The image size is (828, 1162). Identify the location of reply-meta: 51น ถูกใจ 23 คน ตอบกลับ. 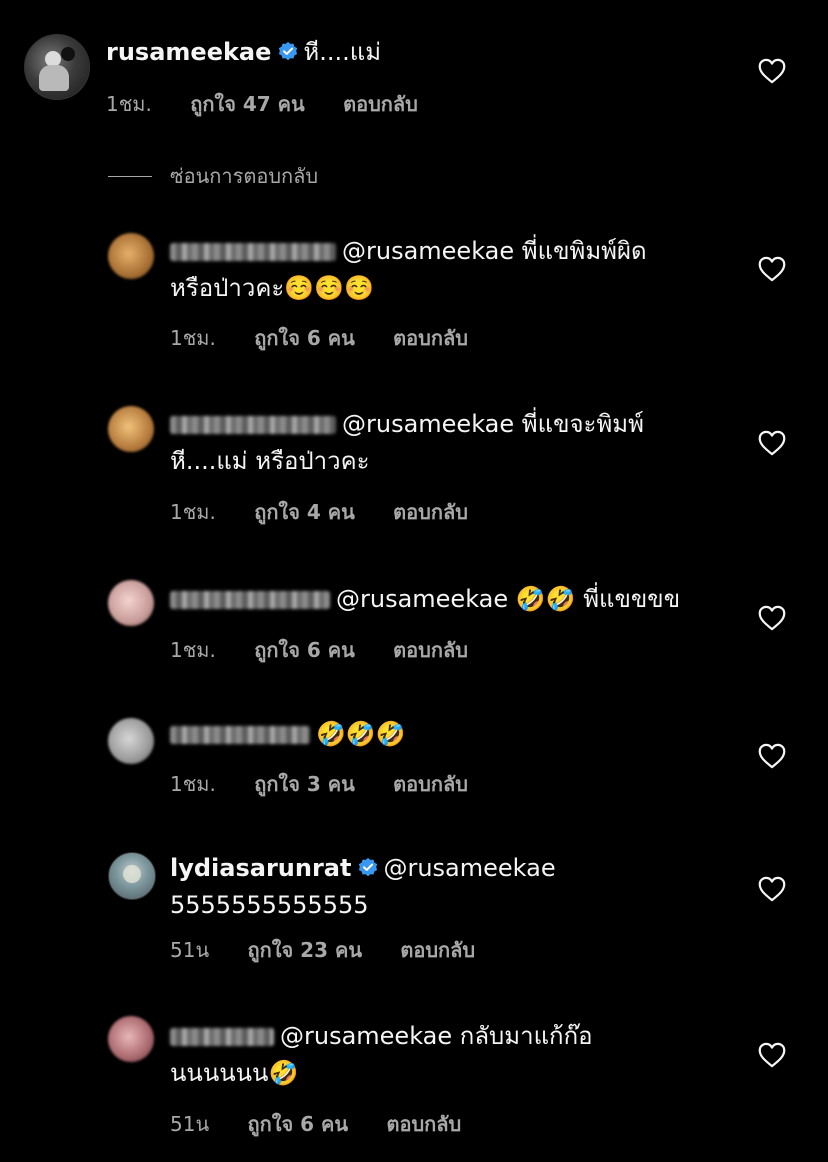
(322, 950).